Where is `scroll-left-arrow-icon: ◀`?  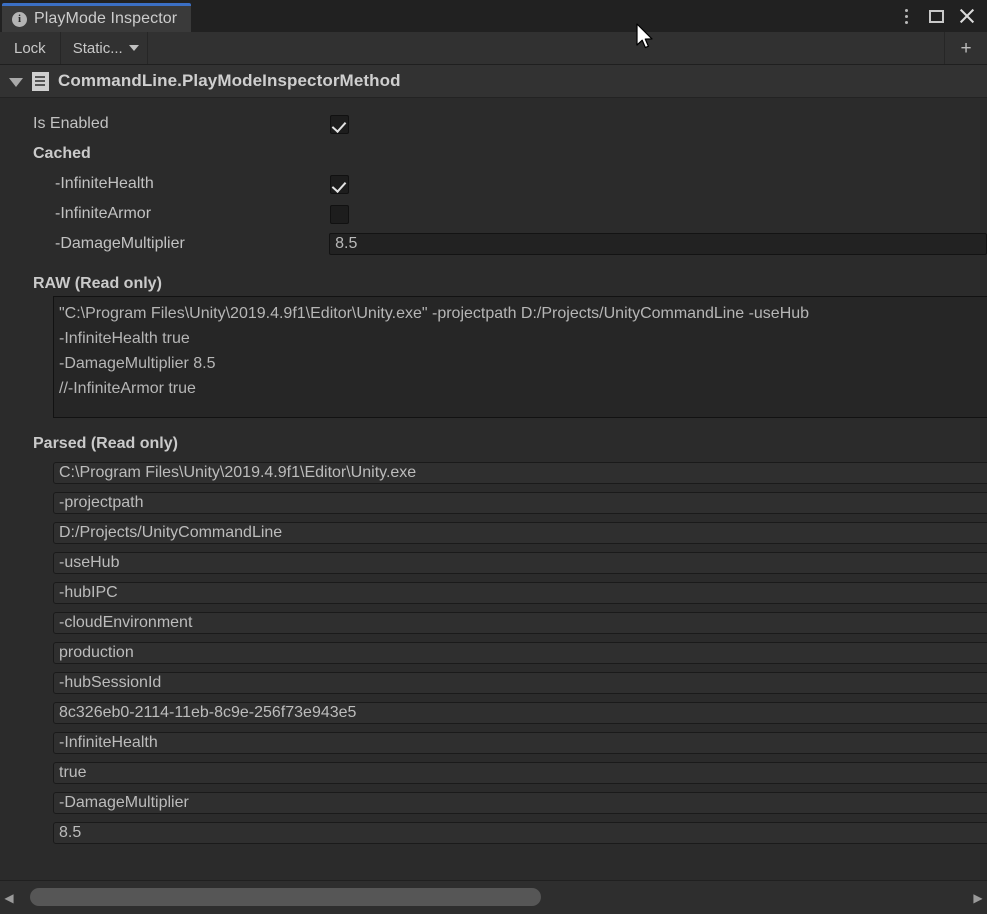 scroll-left-arrow-icon: ◀ is located at coordinates (9, 898).